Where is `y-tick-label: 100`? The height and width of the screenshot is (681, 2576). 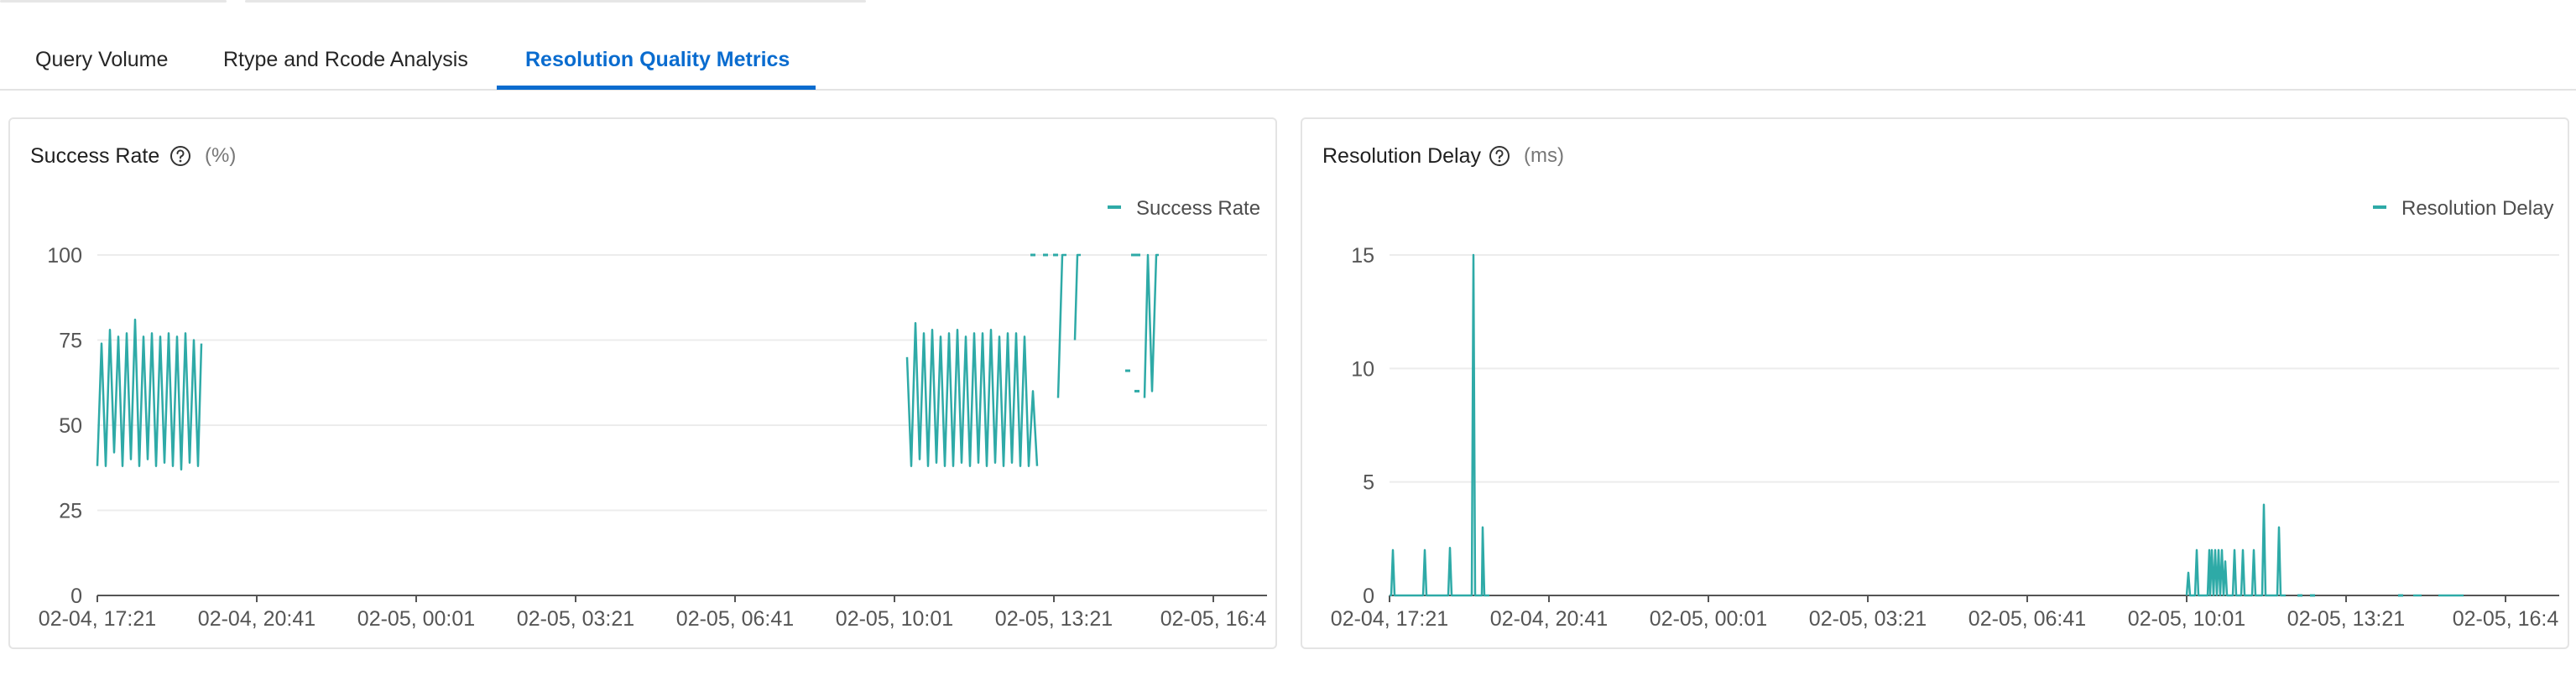
y-tick-label: 100 is located at coordinates (64, 256).